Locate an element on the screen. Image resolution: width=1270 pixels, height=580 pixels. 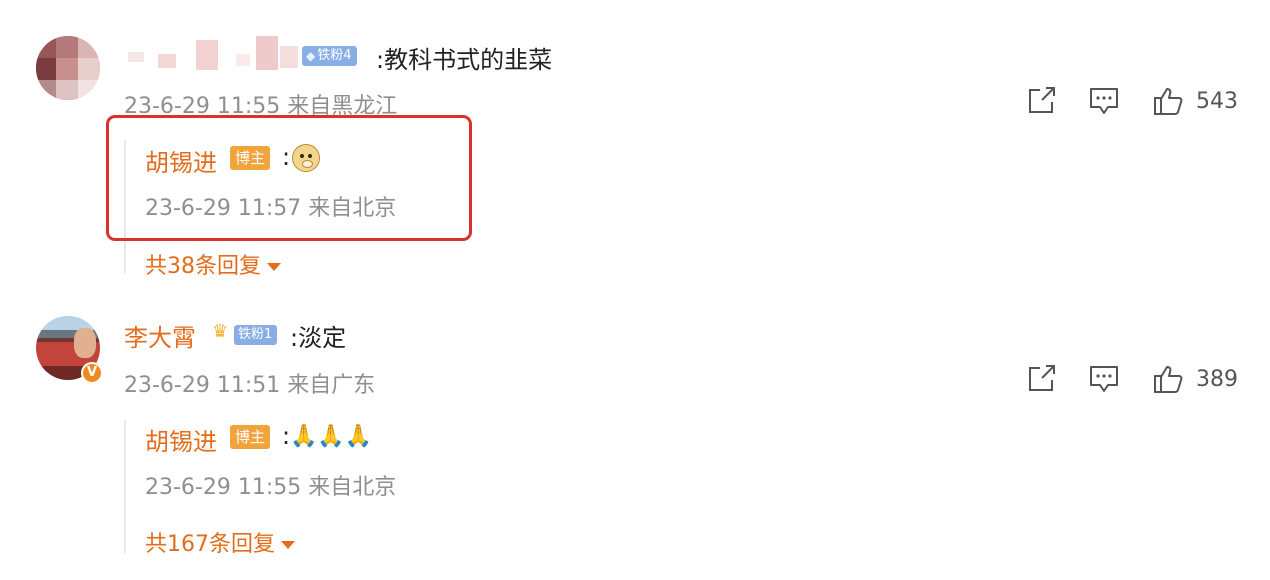
fan-badge: 铁粉1 is located at coordinates (256, 335).